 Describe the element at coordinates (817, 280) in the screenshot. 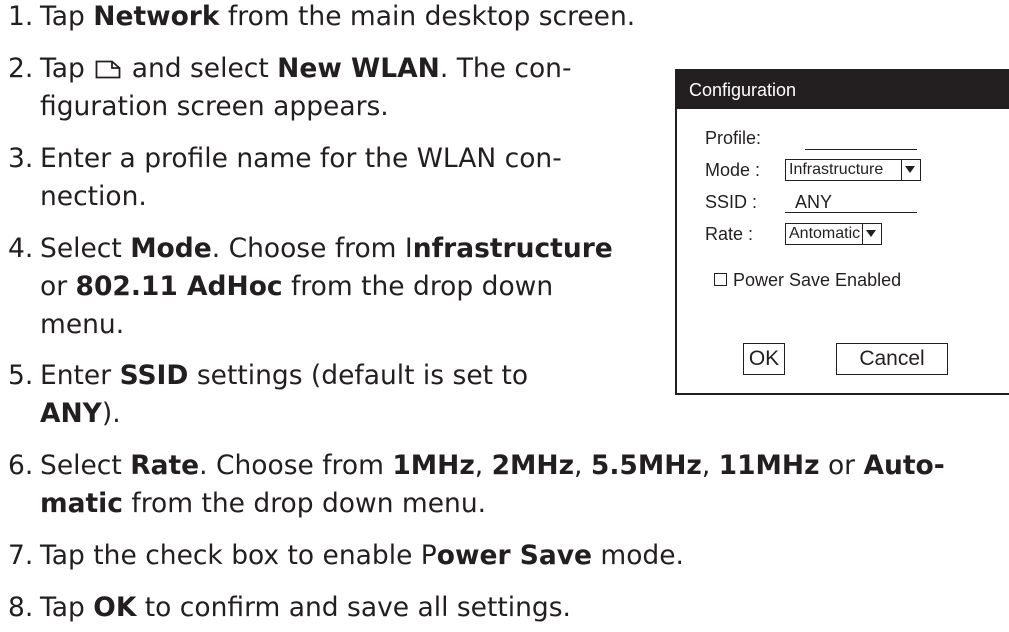

I see `power-save-label: Power Save Enabled` at that location.